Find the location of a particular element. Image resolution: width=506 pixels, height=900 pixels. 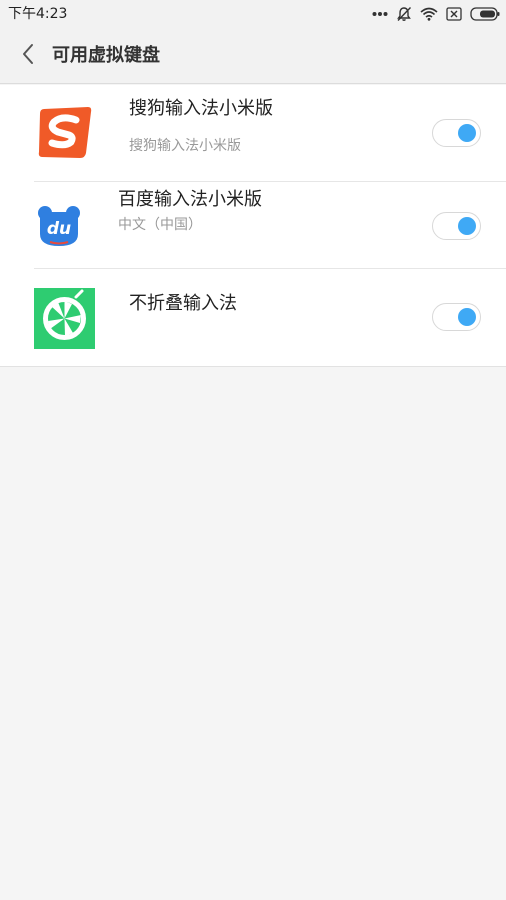

status-time: 下午4:23 is located at coordinates (38, 14).